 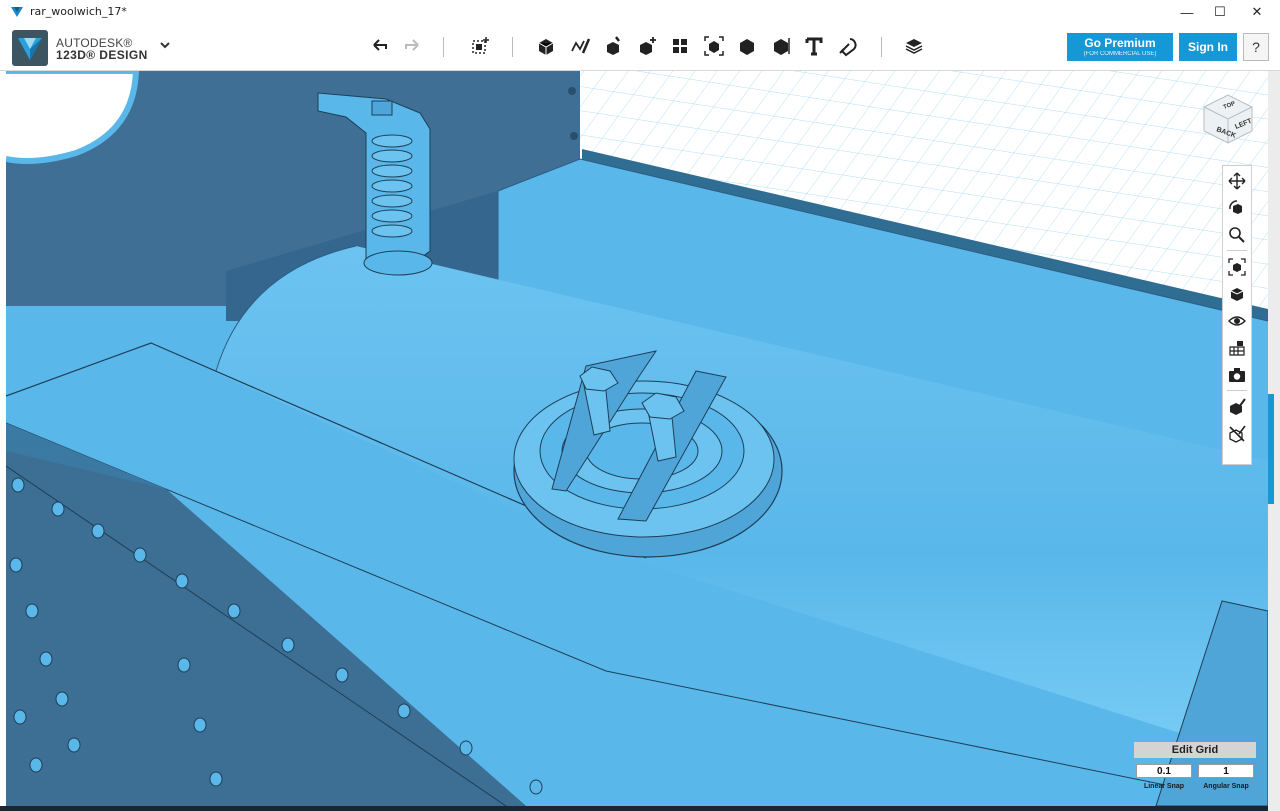 I want to click on grid-material-icon, so click(x=1237, y=348).